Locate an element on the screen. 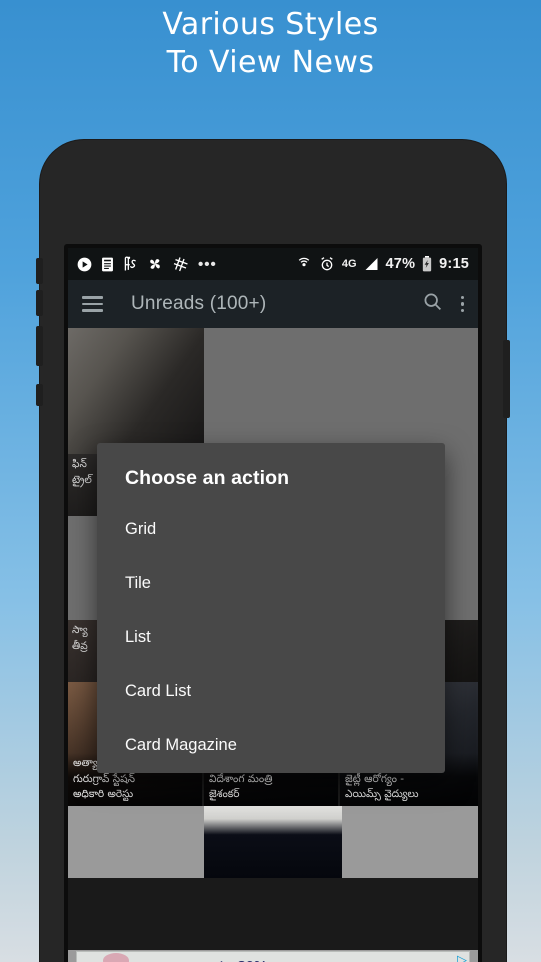 The width and height of the screenshot is (541, 962). dialog-option-list: List is located at coordinates (271, 637).